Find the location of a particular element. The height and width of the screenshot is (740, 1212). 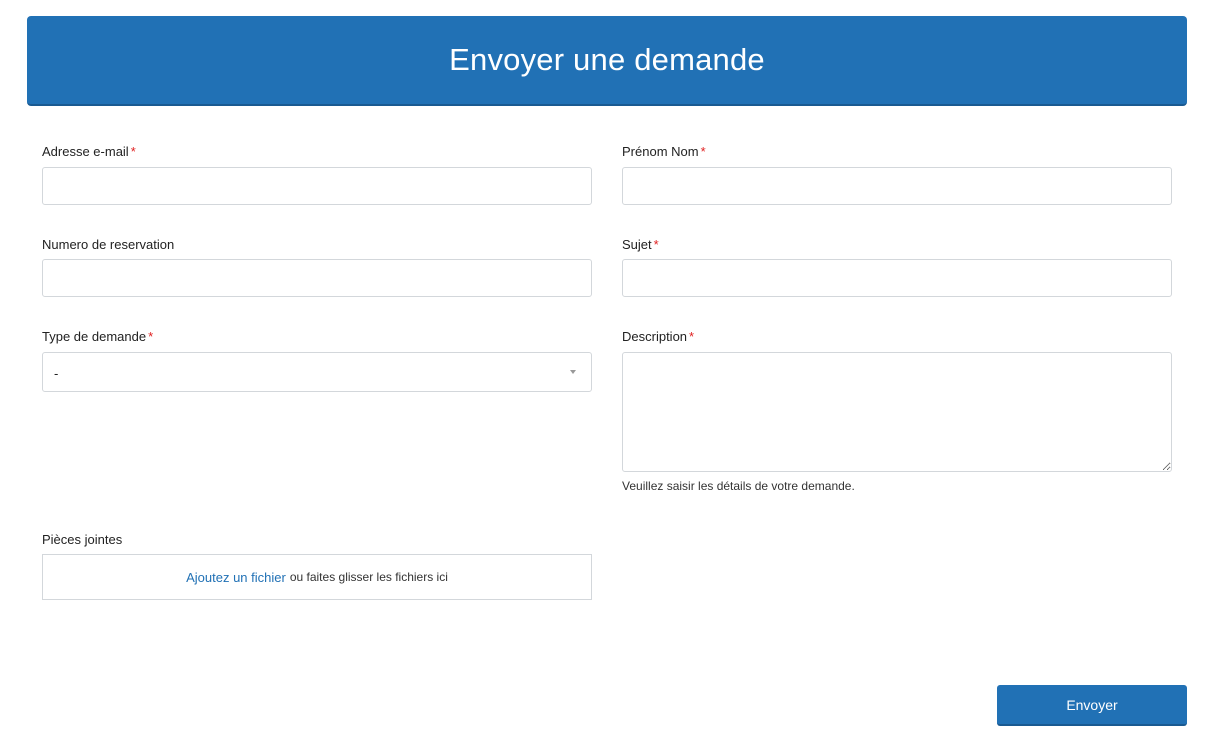

attachments-label-text: Pièces jointes is located at coordinates (82, 539).